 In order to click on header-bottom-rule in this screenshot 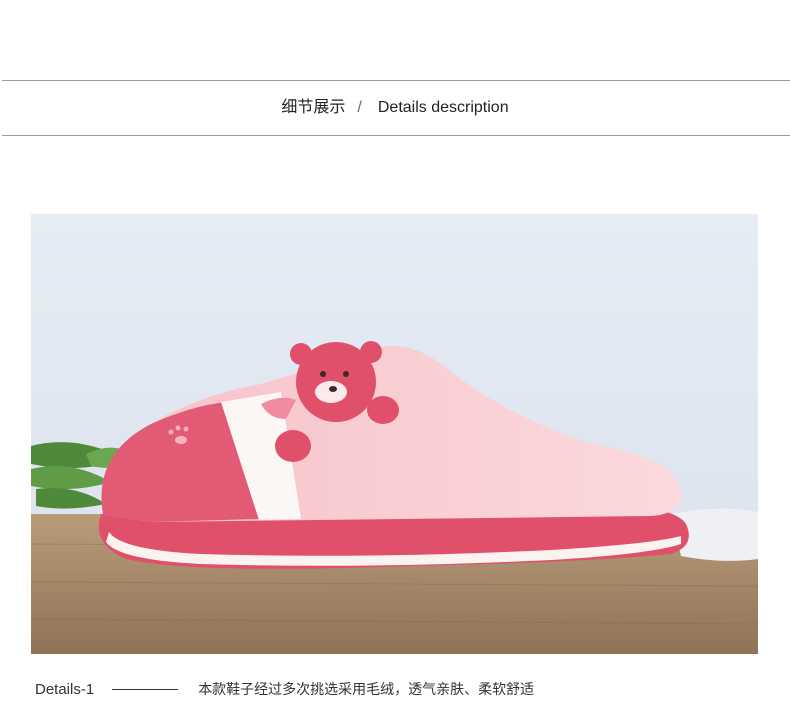, I will do `click(396, 135)`.